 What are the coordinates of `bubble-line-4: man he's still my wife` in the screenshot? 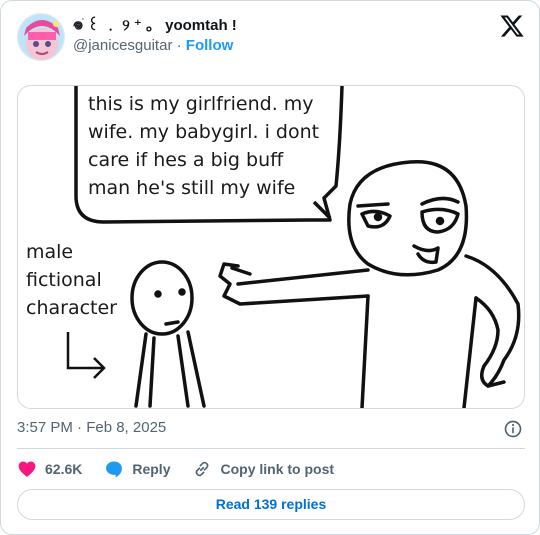 It's located at (191, 188).